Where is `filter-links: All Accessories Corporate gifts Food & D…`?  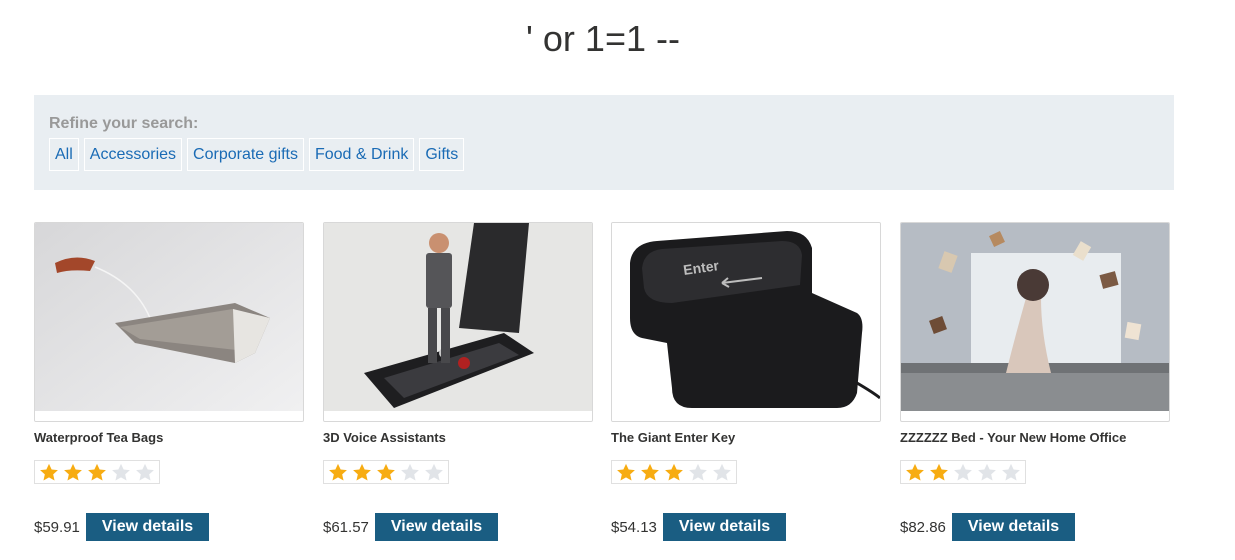
filter-links: All Accessories Corporate gifts Food & D… is located at coordinates (257, 154).